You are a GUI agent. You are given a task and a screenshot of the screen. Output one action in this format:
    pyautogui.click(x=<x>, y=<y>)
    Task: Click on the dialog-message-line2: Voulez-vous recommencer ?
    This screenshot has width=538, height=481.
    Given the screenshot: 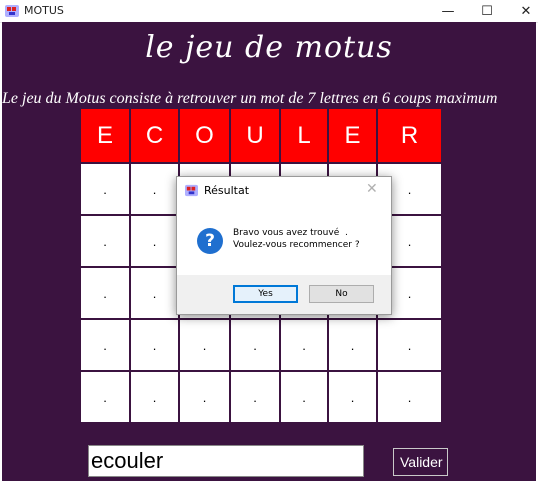 What is the action you would take?
    pyautogui.click(x=296, y=245)
    